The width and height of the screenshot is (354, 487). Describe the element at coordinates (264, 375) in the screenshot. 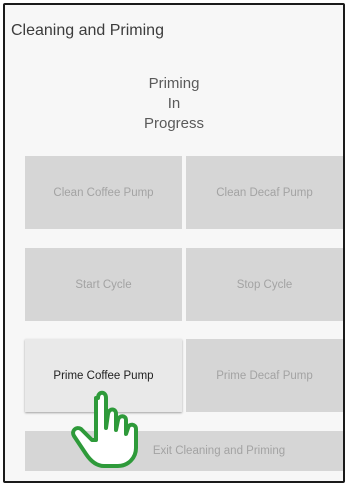

I see `prime-decaf-pump-button: Prime Decaf Pump` at that location.